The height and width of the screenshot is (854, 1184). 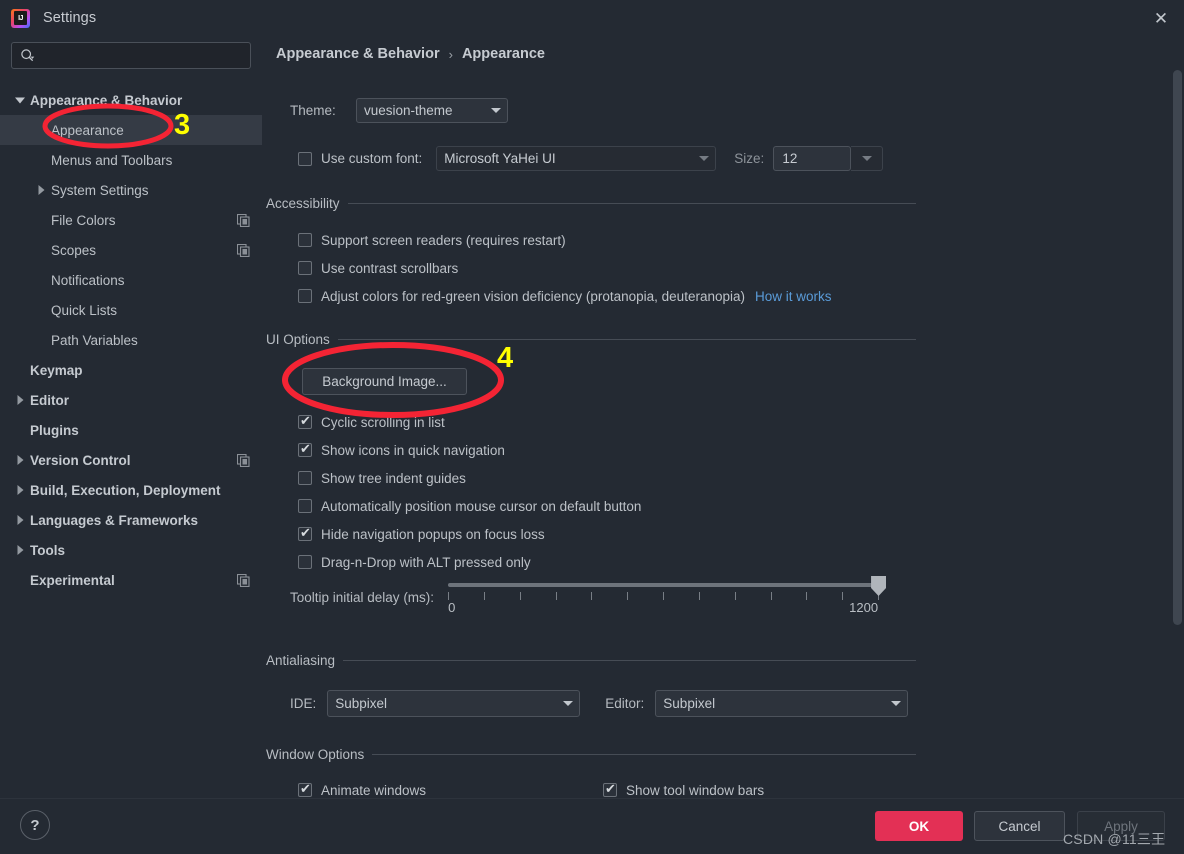 What do you see at coordinates (35, 825) in the screenshot?
I see `help-button: ?` at bounding box center [35, 825].